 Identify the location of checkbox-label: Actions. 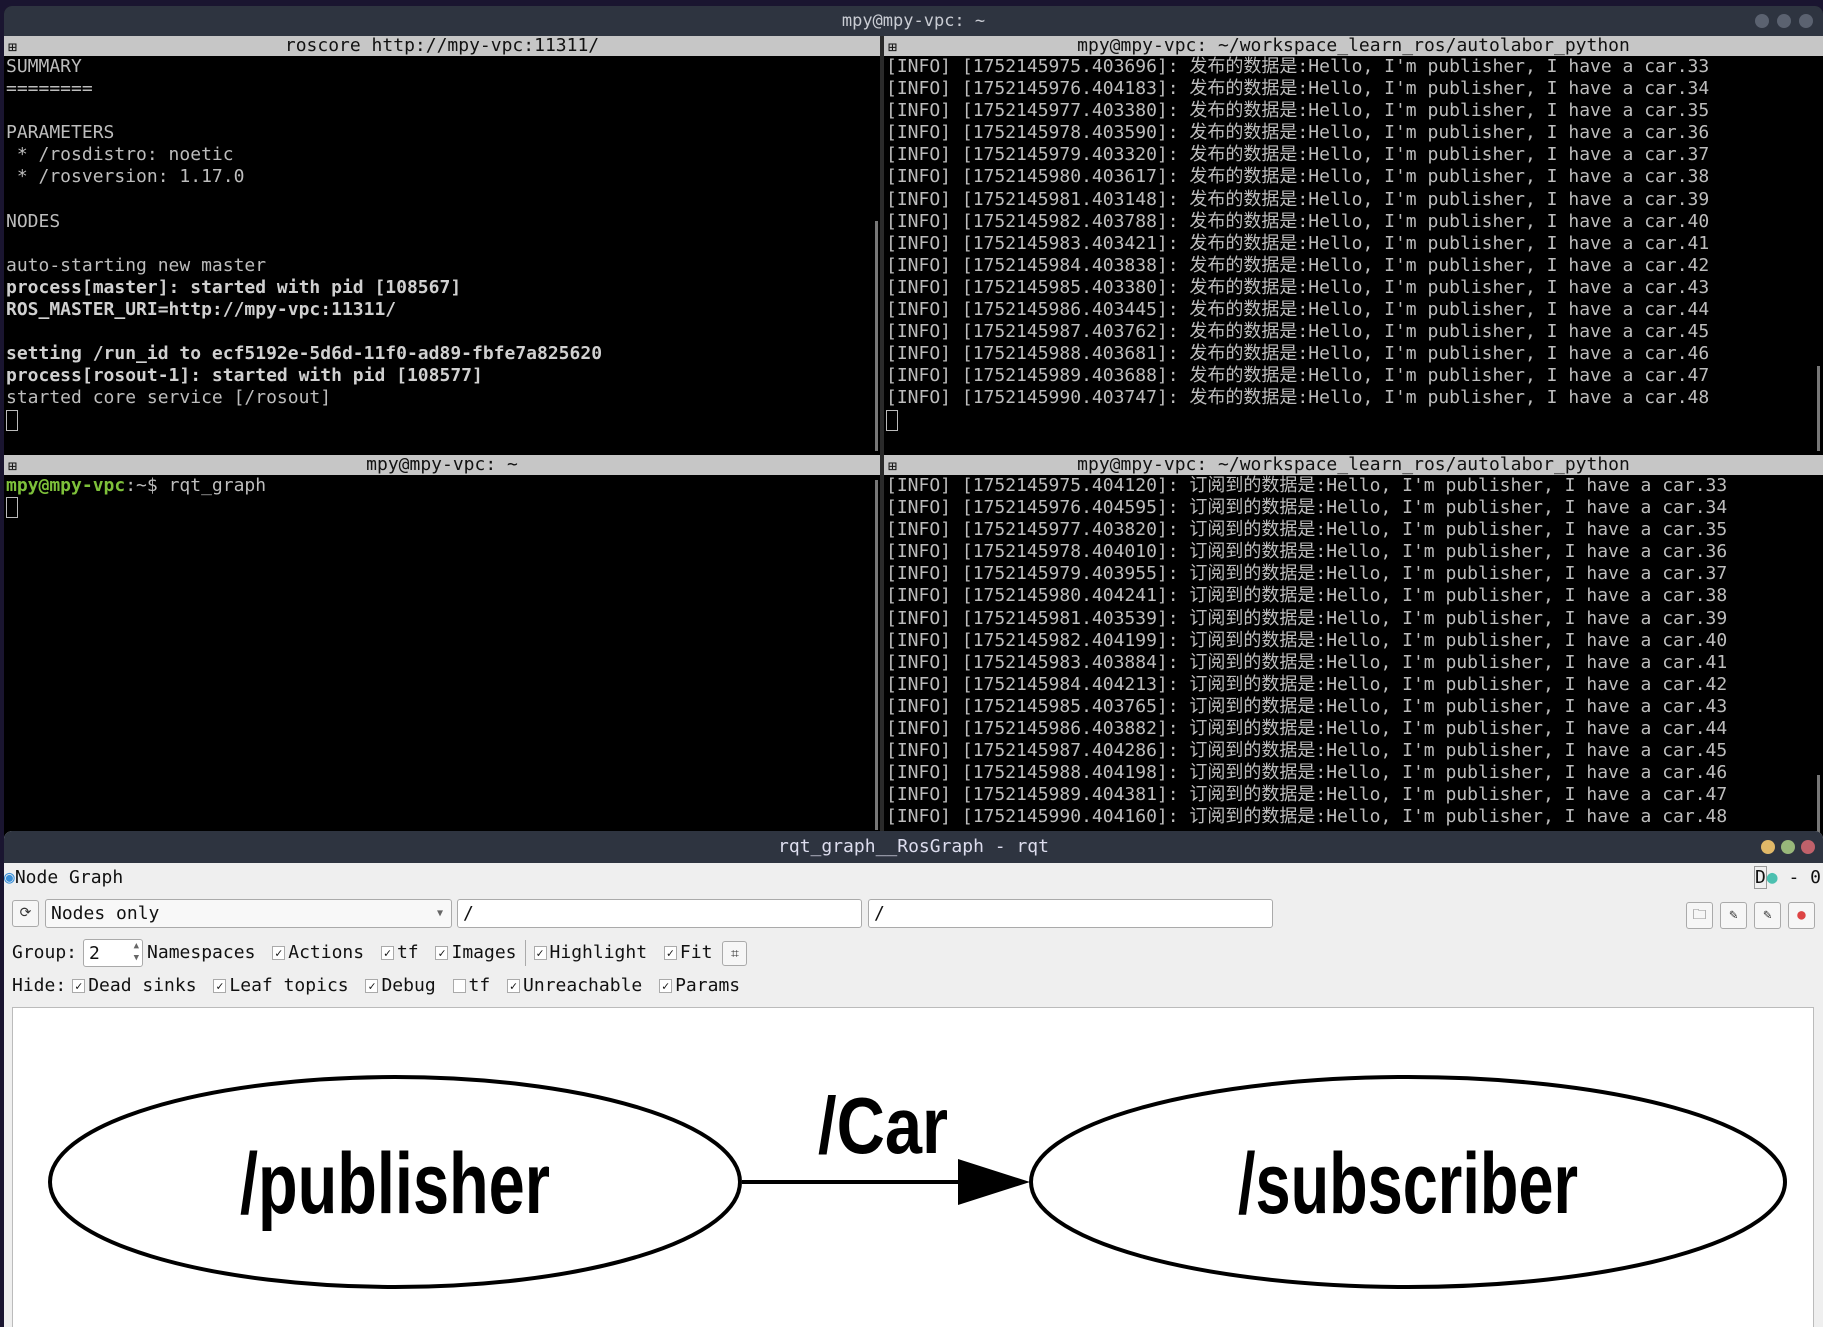
(326, 952).